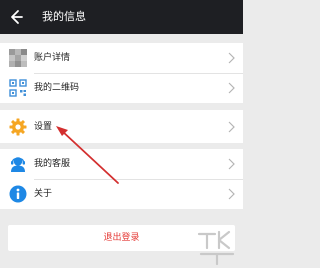 This screenshot has height=268, width=320. I want to click on about-label: 关于, so click(43, 194).